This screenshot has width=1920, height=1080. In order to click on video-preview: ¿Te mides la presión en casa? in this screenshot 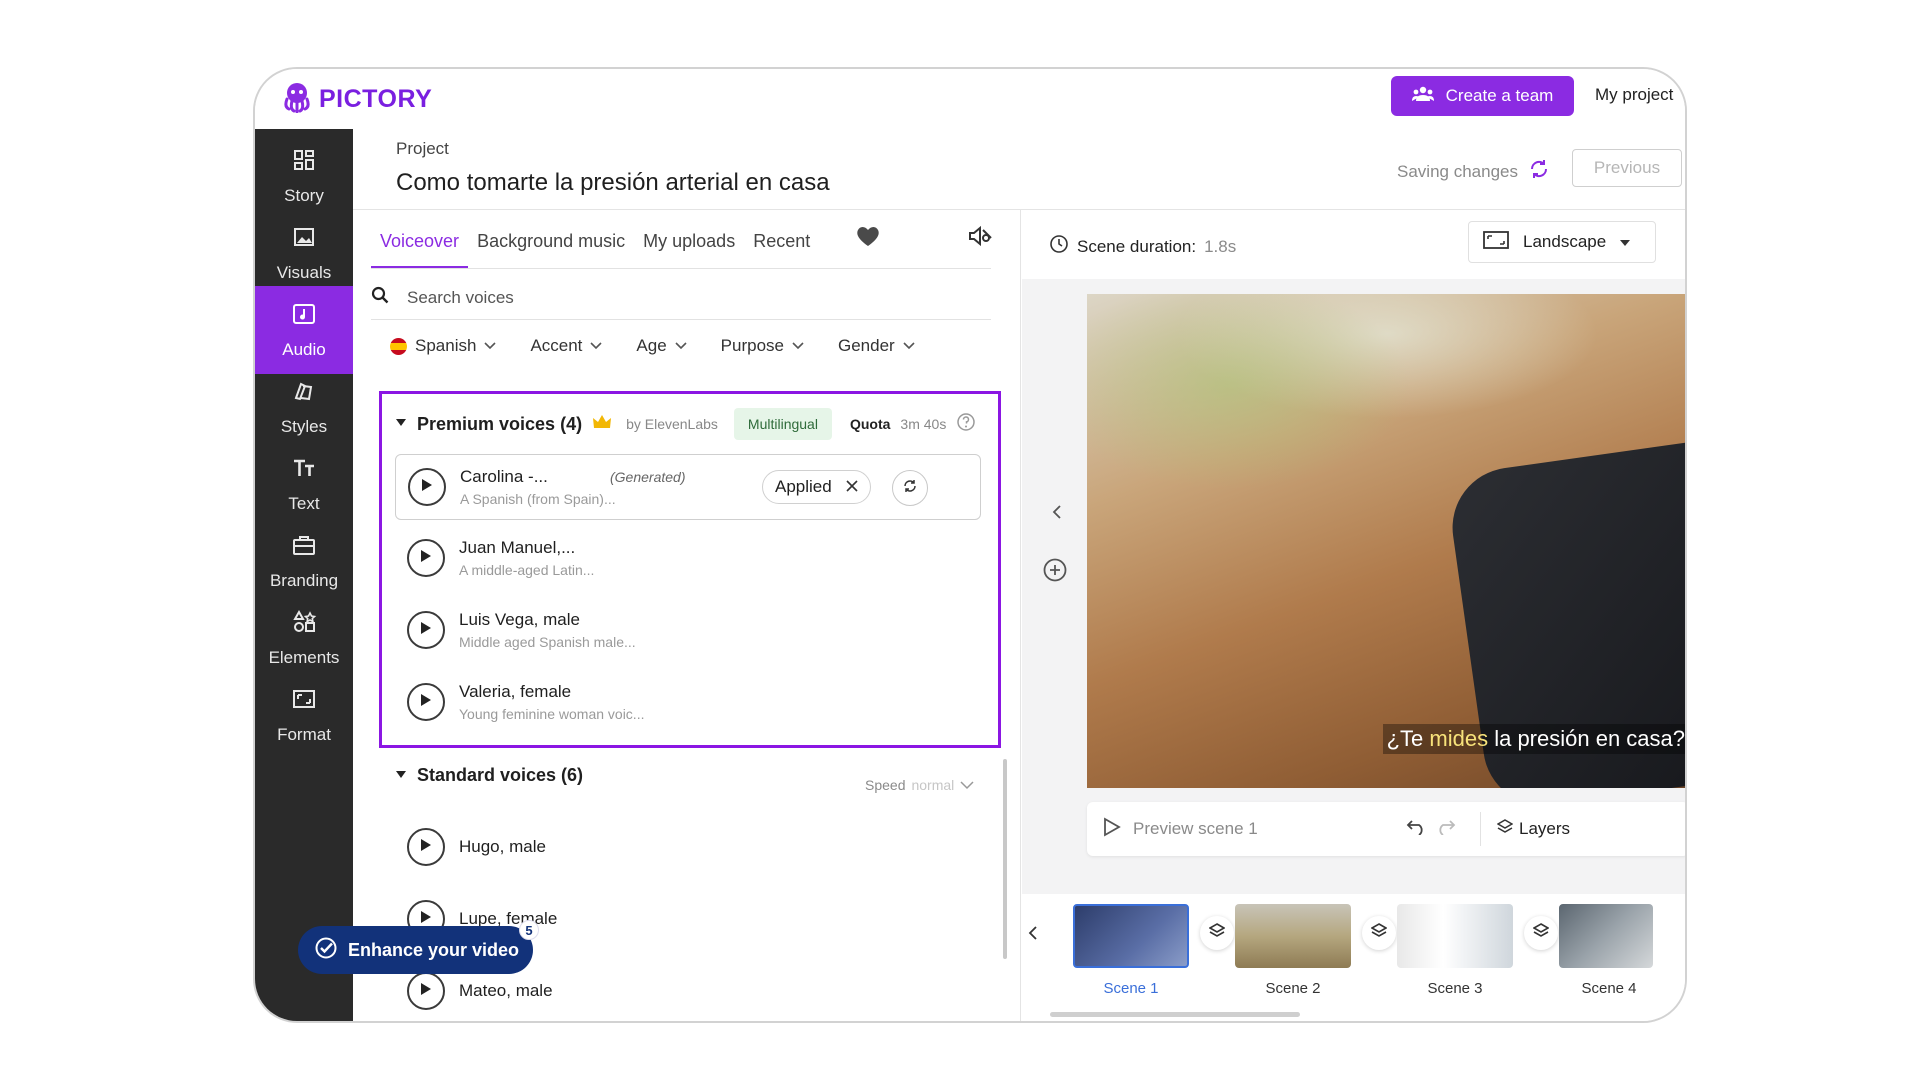, I will do `click(1386, 541)`.